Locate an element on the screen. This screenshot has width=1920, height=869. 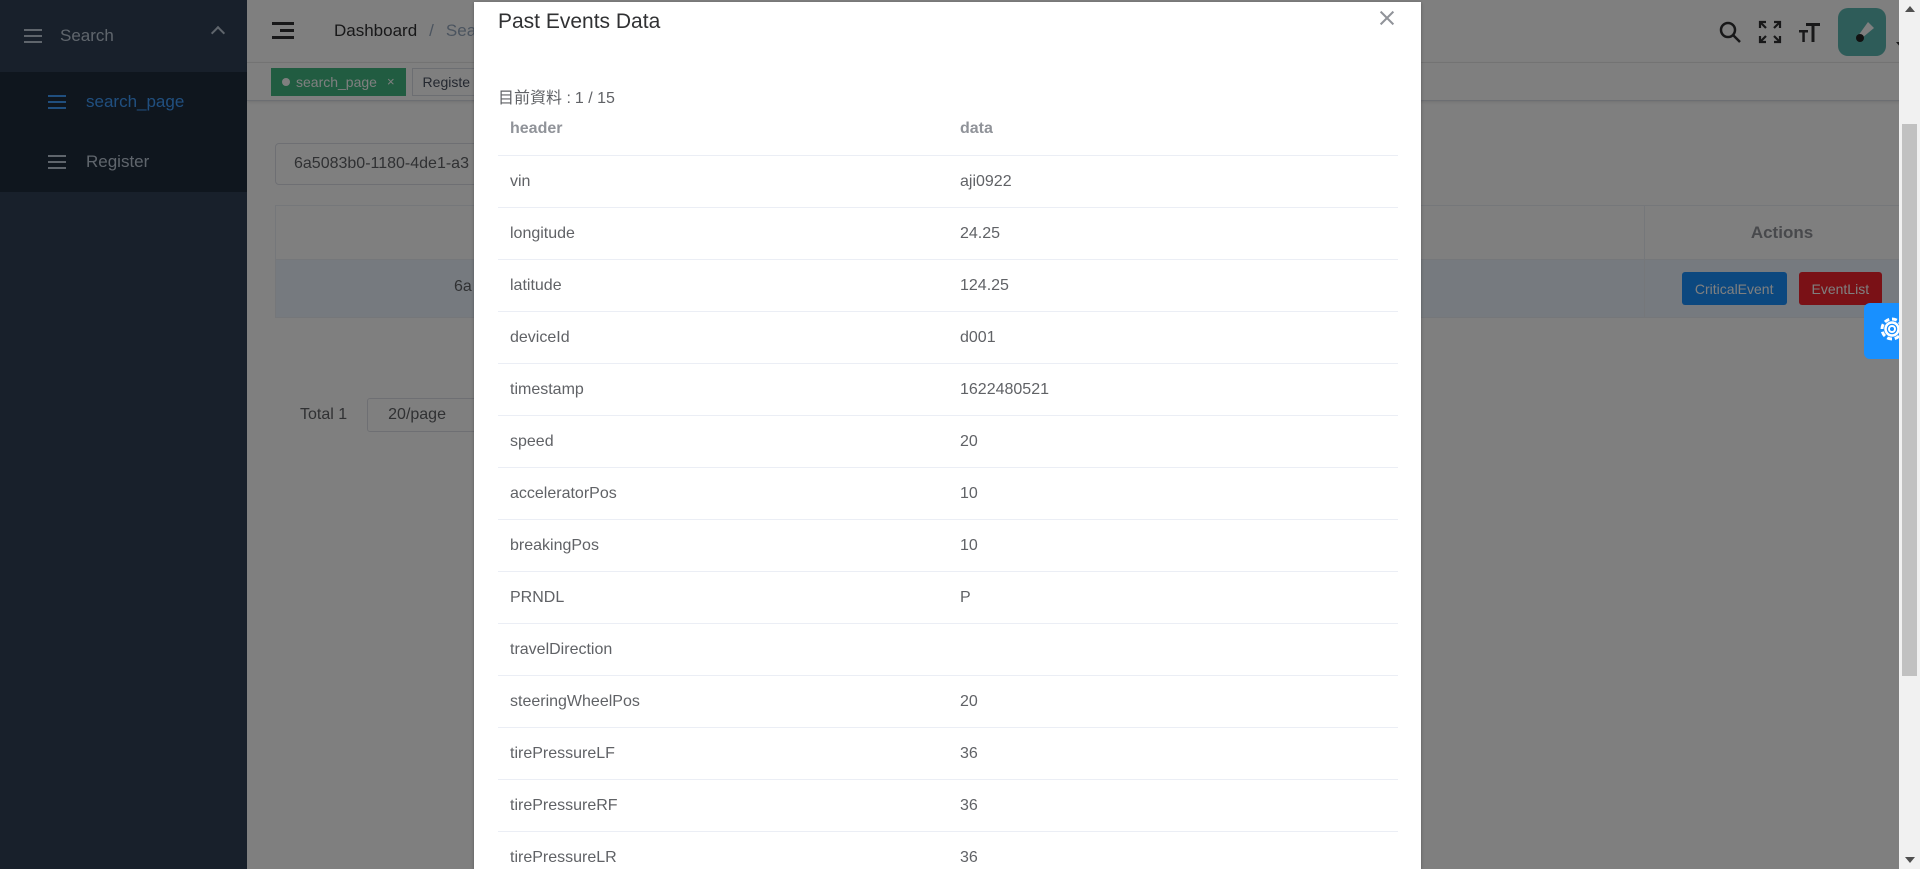
record-counter-label: 目前資料 : is located at coordinates (534, 98).